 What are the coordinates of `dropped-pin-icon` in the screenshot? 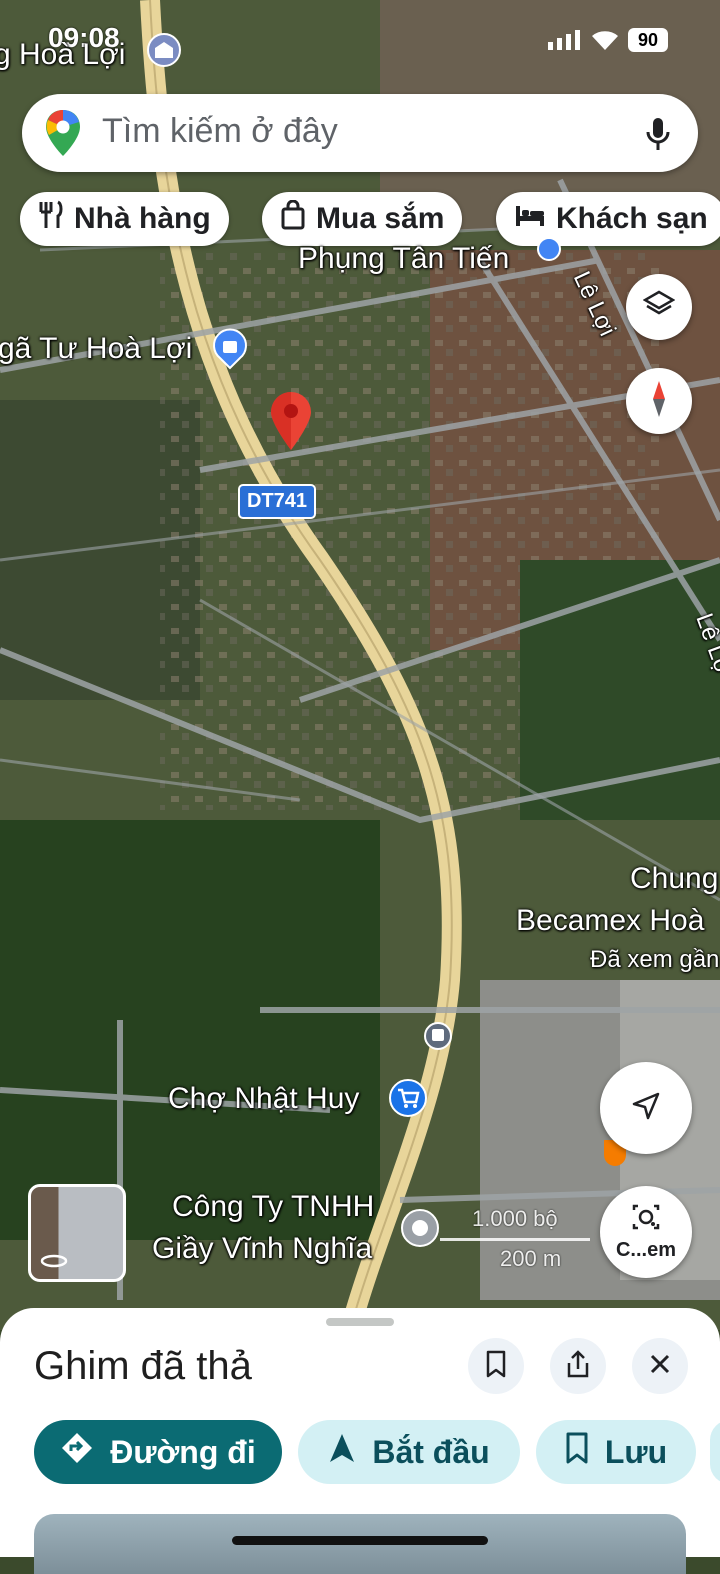 It's located at (291, 423).